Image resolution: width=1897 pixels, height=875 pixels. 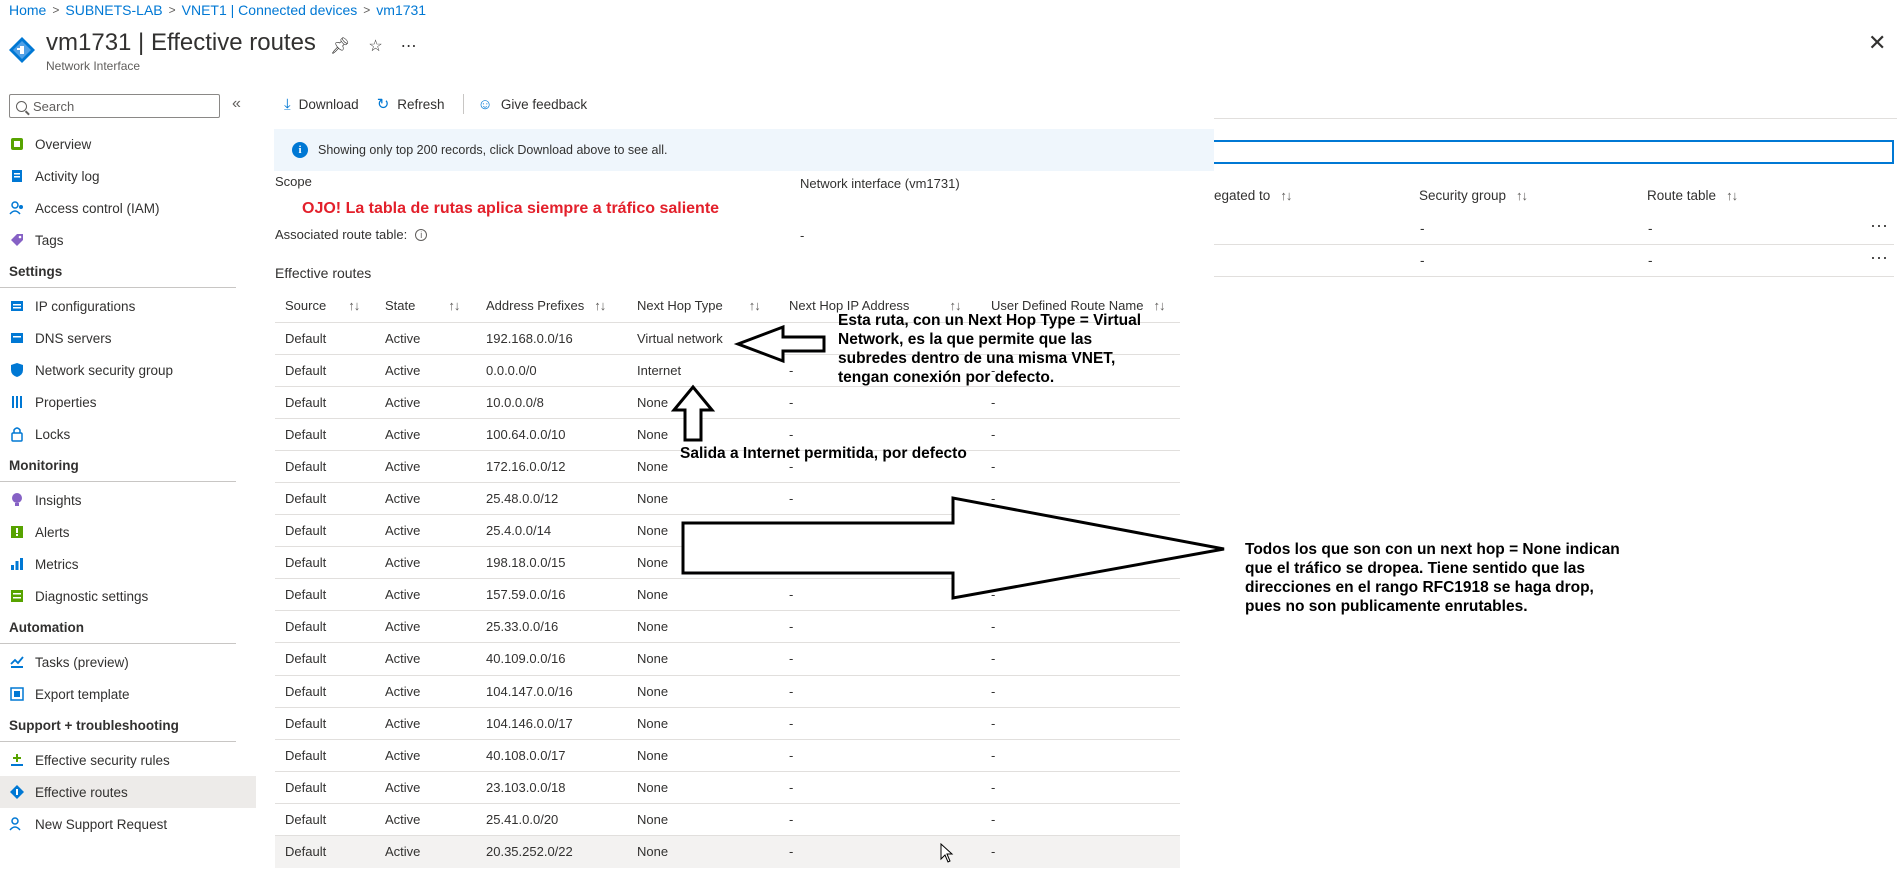 I want to click on column-header-next-hop-type: Next Hop Type ↑↓, so click(x=703, y=306).